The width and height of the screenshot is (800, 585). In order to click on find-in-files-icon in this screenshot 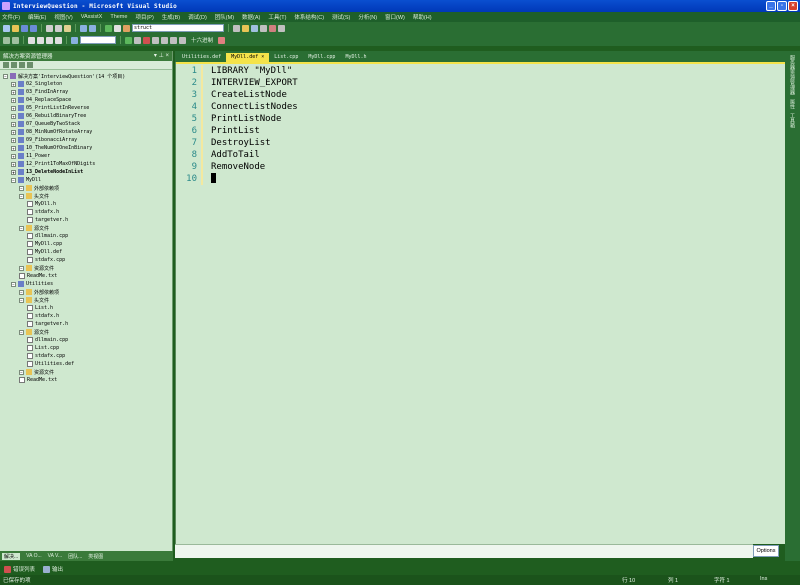, I will do `click(126, 28)`.